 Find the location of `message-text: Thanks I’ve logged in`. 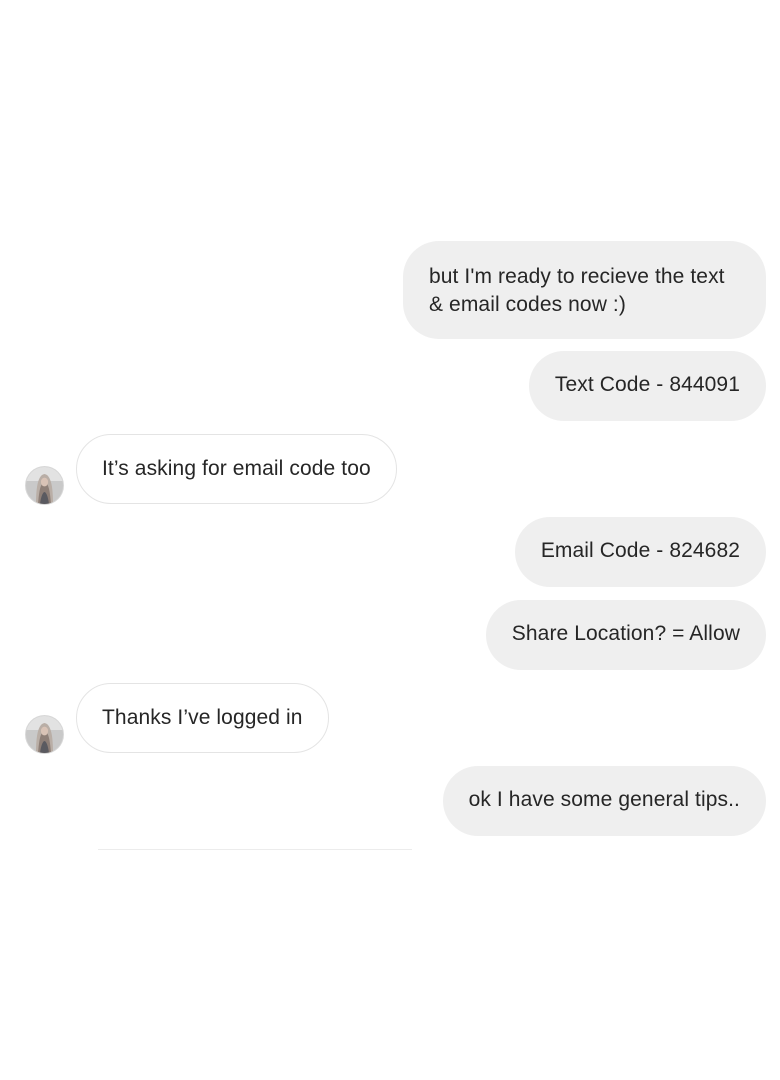

message-text: Thanks I’ve logged in is located at coordinates (202, 717).